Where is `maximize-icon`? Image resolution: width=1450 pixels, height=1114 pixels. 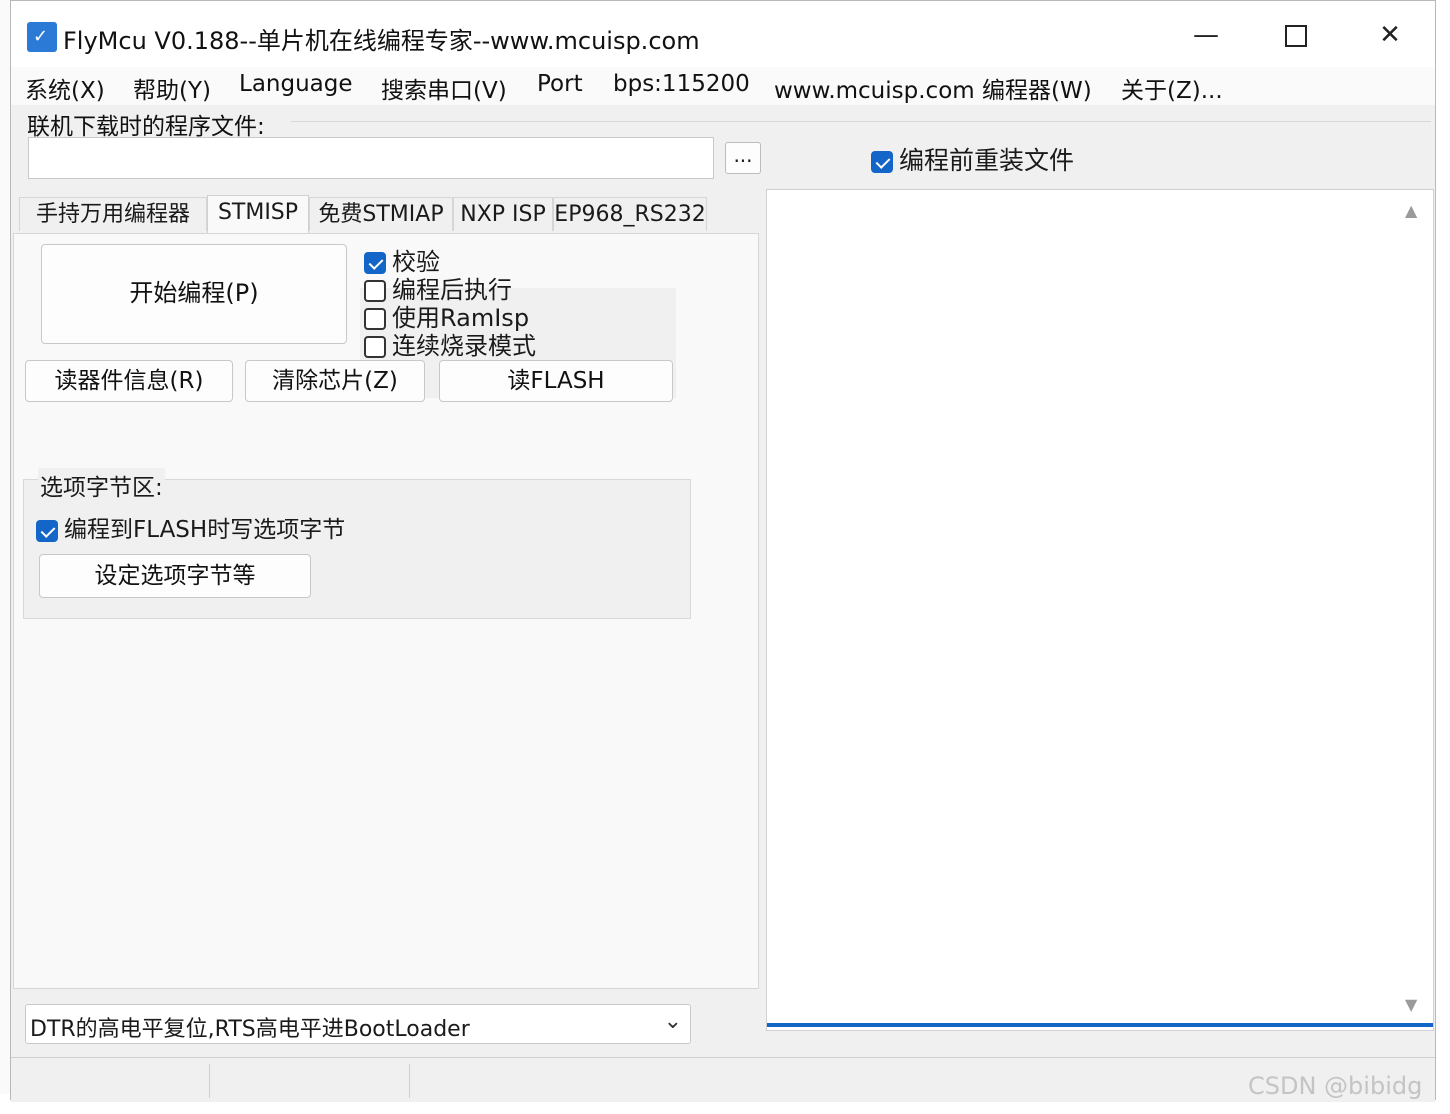 maximize-icon is located at coordinates (1296, 35).